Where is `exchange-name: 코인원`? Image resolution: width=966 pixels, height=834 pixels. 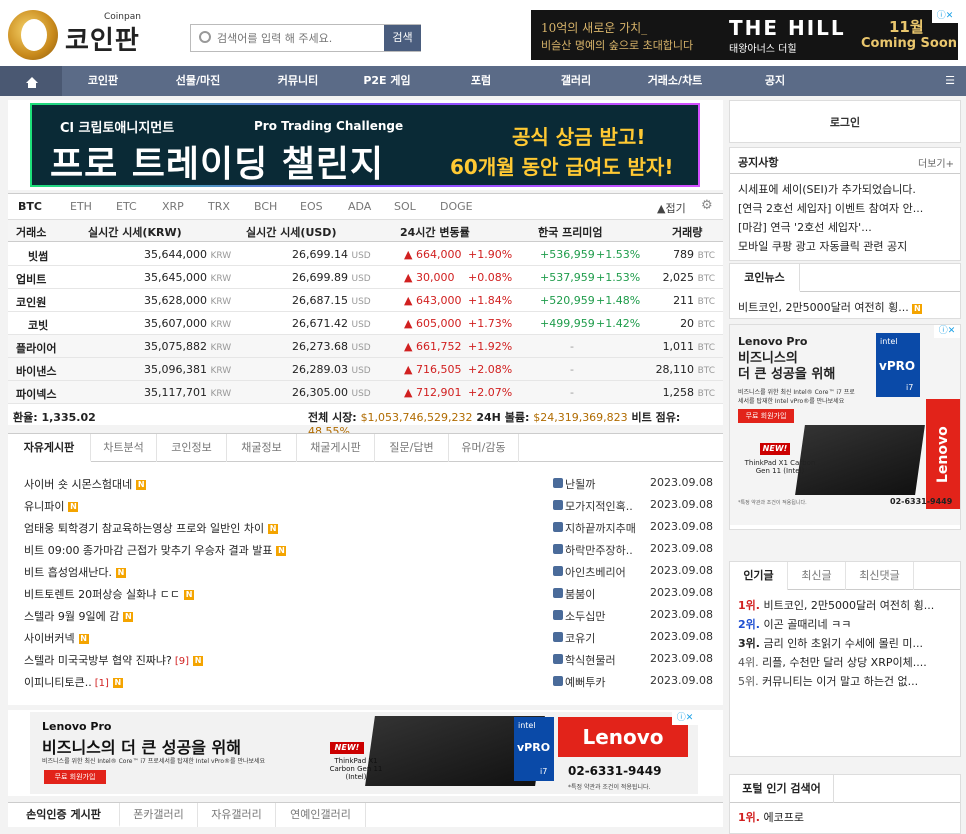
exchange-name: 코인원 is located at coordinates (31, 302).